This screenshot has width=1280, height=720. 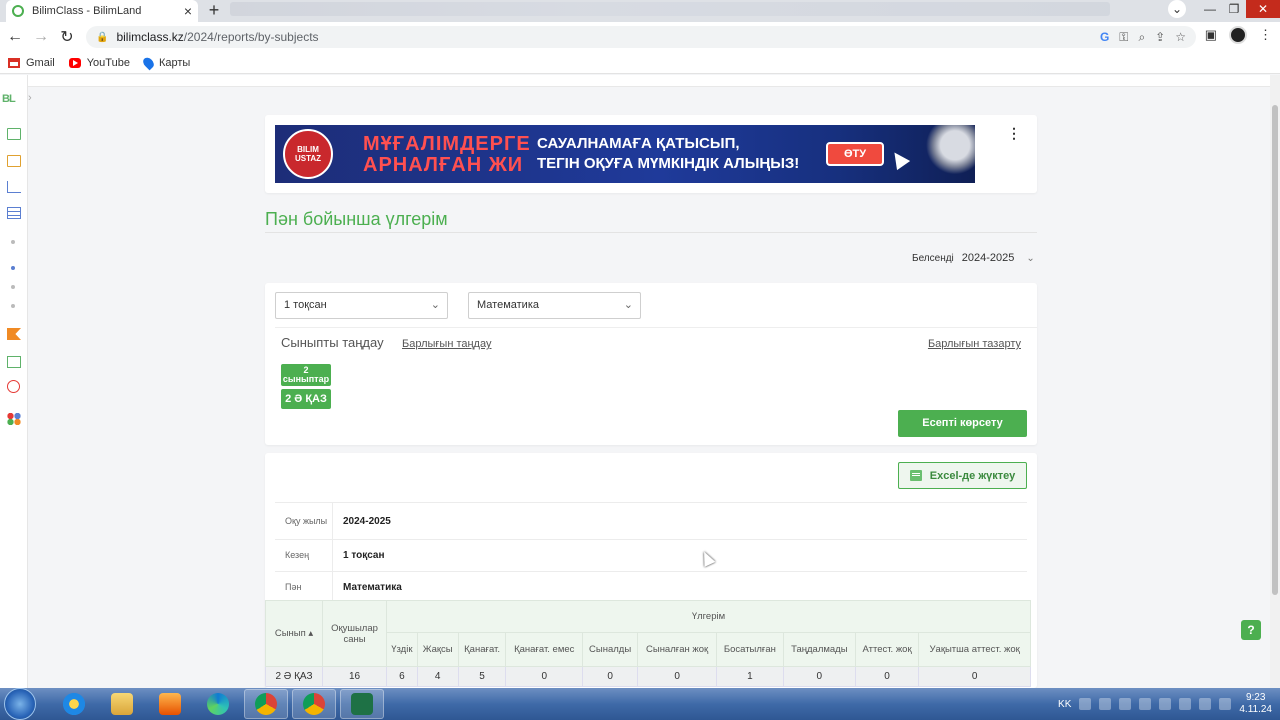 I want to click on chart-icon, so click(x=14, y=187).